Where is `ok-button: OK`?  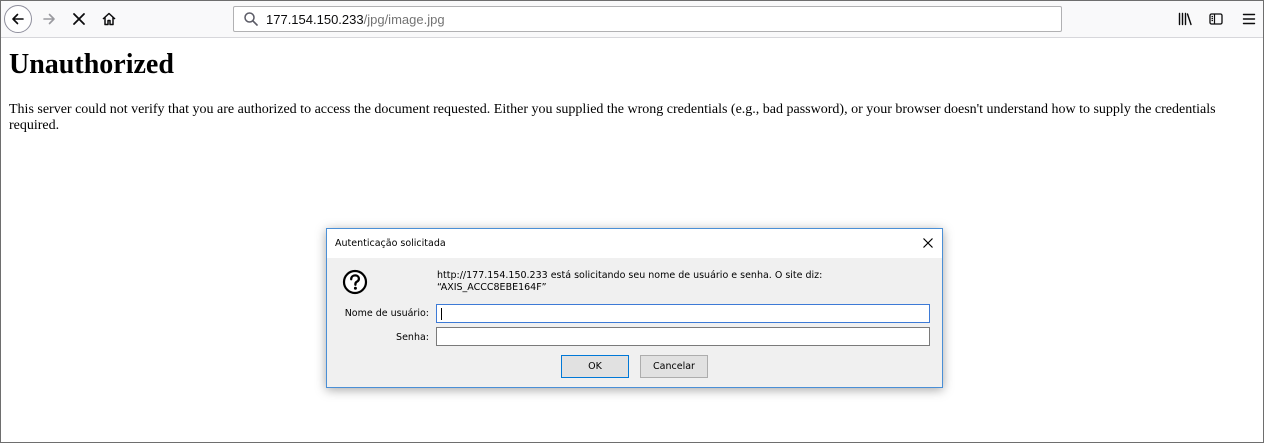
ok-button: OK is located at coordinates (595, 366).